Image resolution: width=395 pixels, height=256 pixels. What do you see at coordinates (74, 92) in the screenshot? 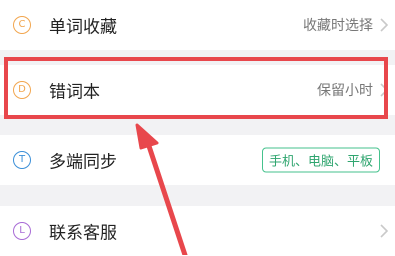
I see `row-label-wrong-words: 错词本` at bounding box center [74, 92].